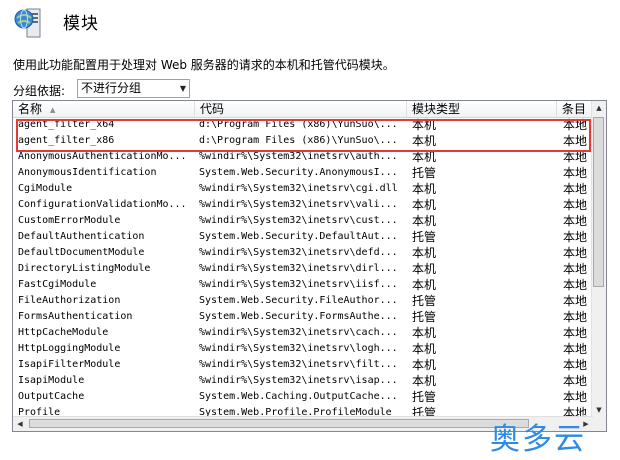  I want to click on column-header-entry-type: 条目, so click(575, 109).